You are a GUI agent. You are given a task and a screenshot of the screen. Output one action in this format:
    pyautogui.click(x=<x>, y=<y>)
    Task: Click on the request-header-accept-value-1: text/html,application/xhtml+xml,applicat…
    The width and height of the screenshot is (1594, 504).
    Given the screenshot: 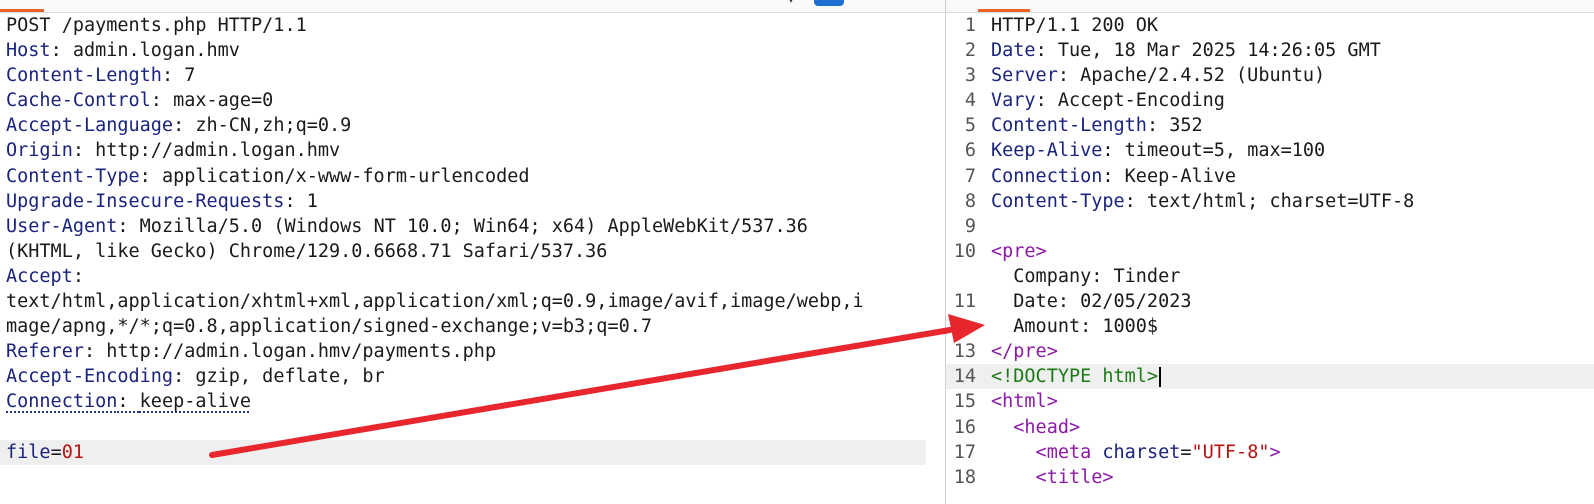 What is the action you would take?
    pyautogui.click(x=435, y=302)
    